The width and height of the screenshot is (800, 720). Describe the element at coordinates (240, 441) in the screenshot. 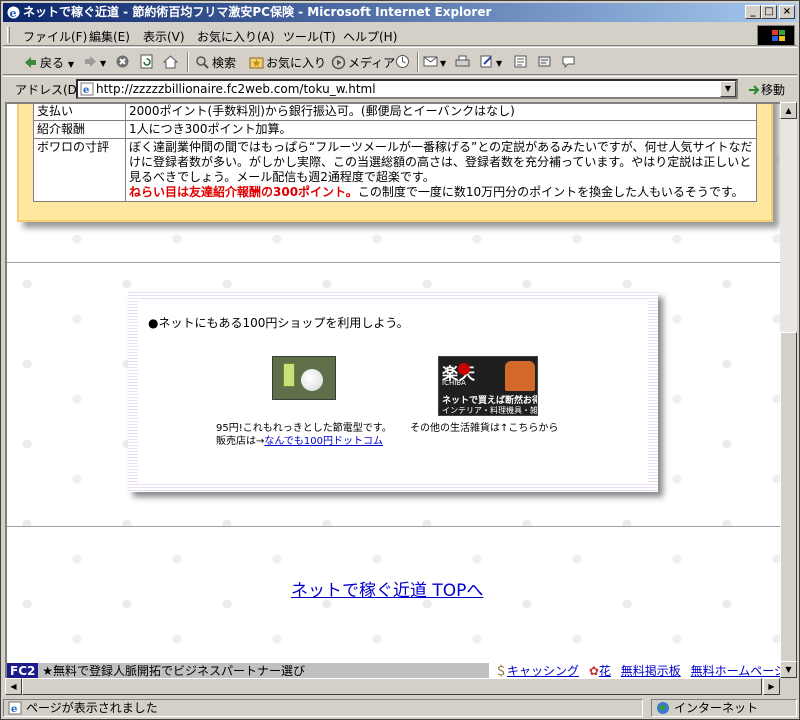

I see `product-caption-prefix: 販売店は→` at that location.